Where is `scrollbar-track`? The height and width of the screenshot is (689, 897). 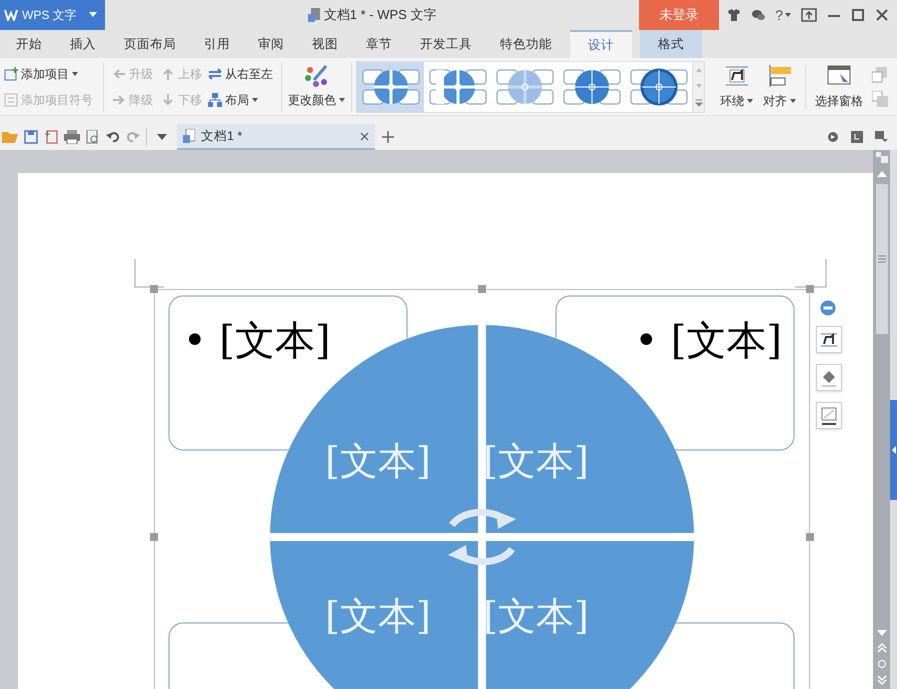
scrollbar-track is located at coordinates (881, 419).